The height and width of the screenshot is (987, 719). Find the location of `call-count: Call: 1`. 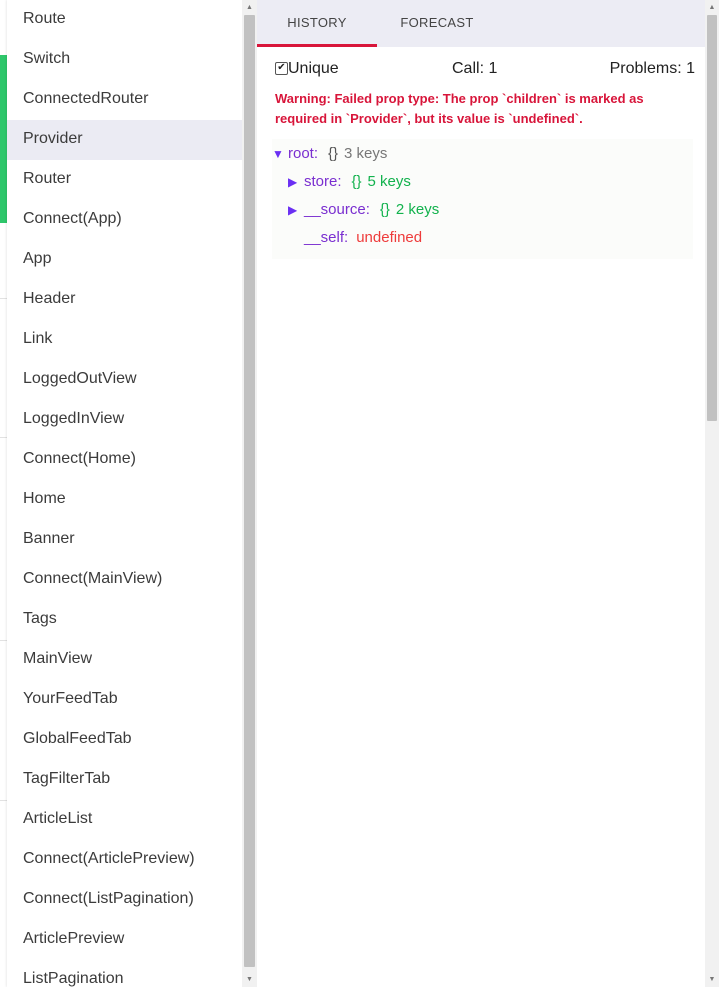

call-count: Call: 1 is located at coordinates (475, 68).